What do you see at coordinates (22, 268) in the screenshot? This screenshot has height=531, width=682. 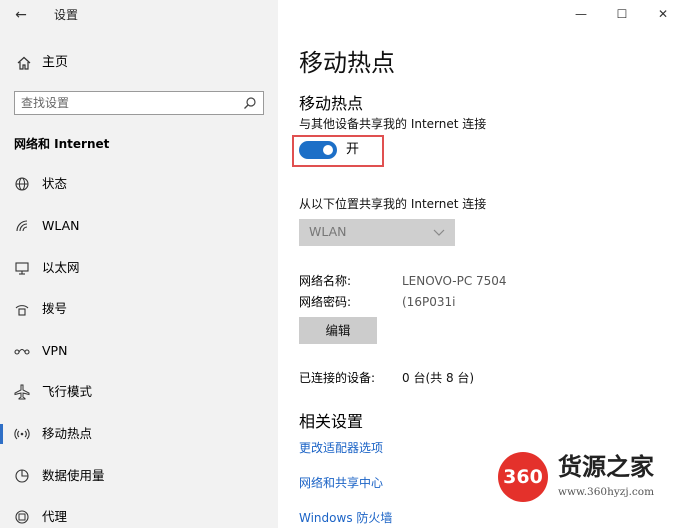 I see `ethernet-icon` at bounding box center [22, 268].